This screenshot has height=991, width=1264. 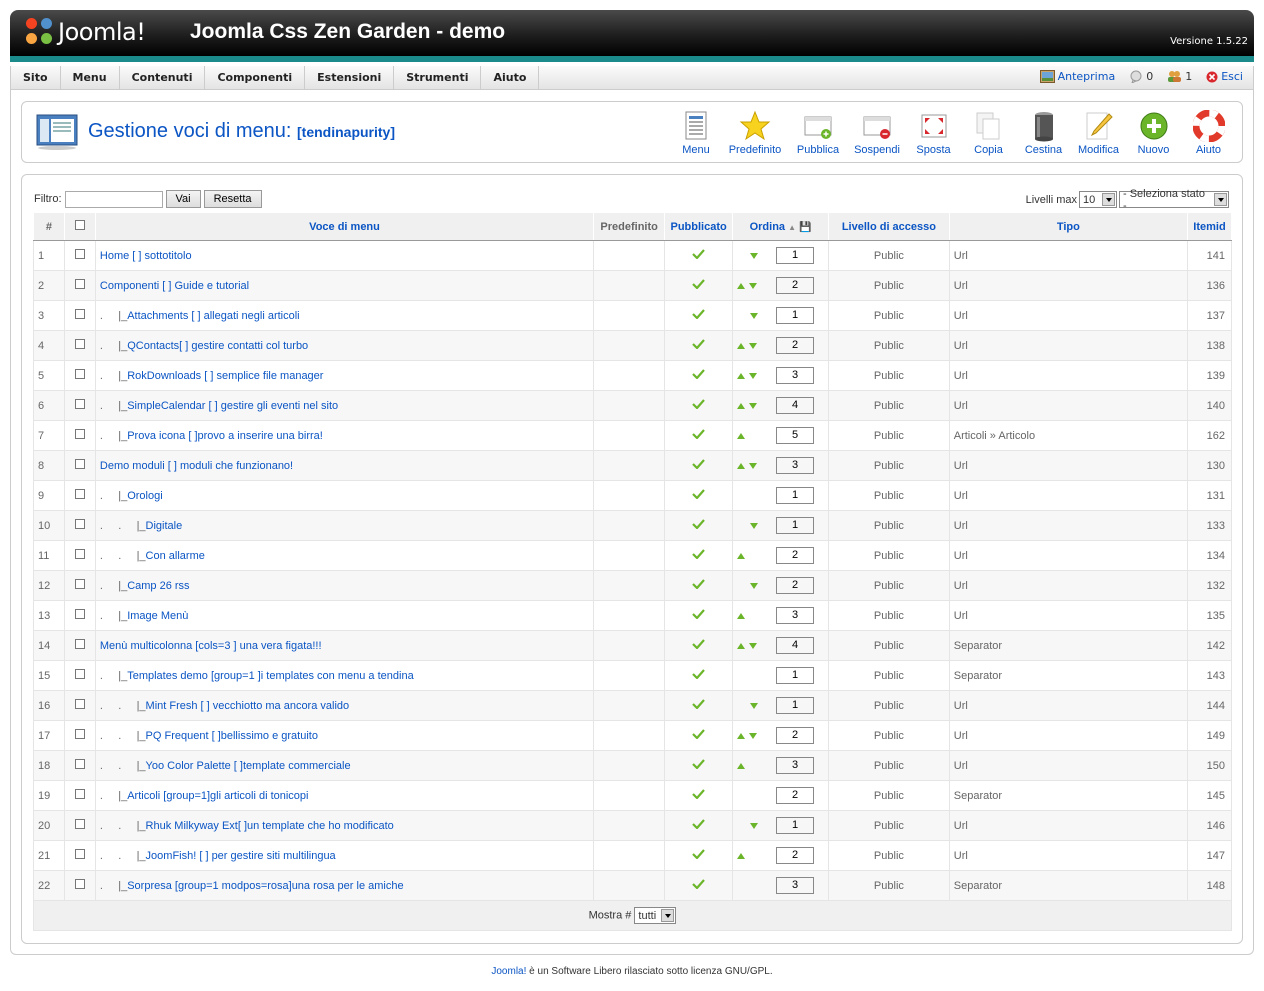 What do you see at coordinates (1043, 133) in the screenshot?
I see `trash-button: Cestina` at bounding box center [1043, 133].